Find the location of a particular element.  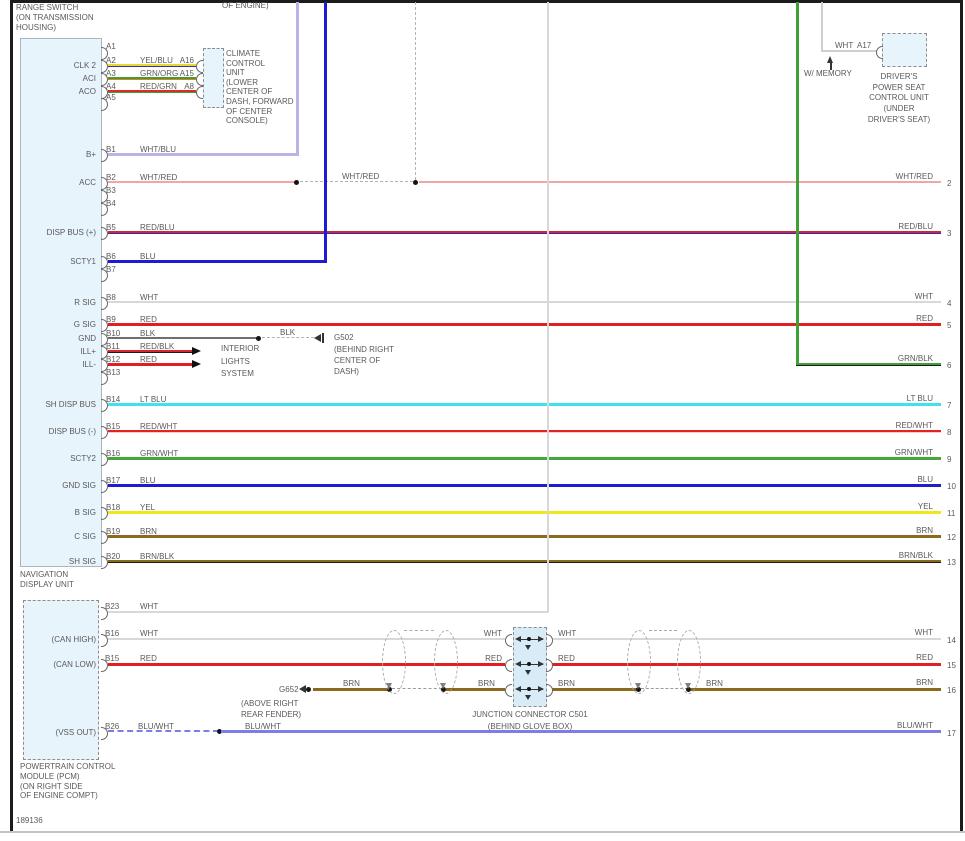

right-label-row17: BLU/WHT is located at coordinates (915, 725).